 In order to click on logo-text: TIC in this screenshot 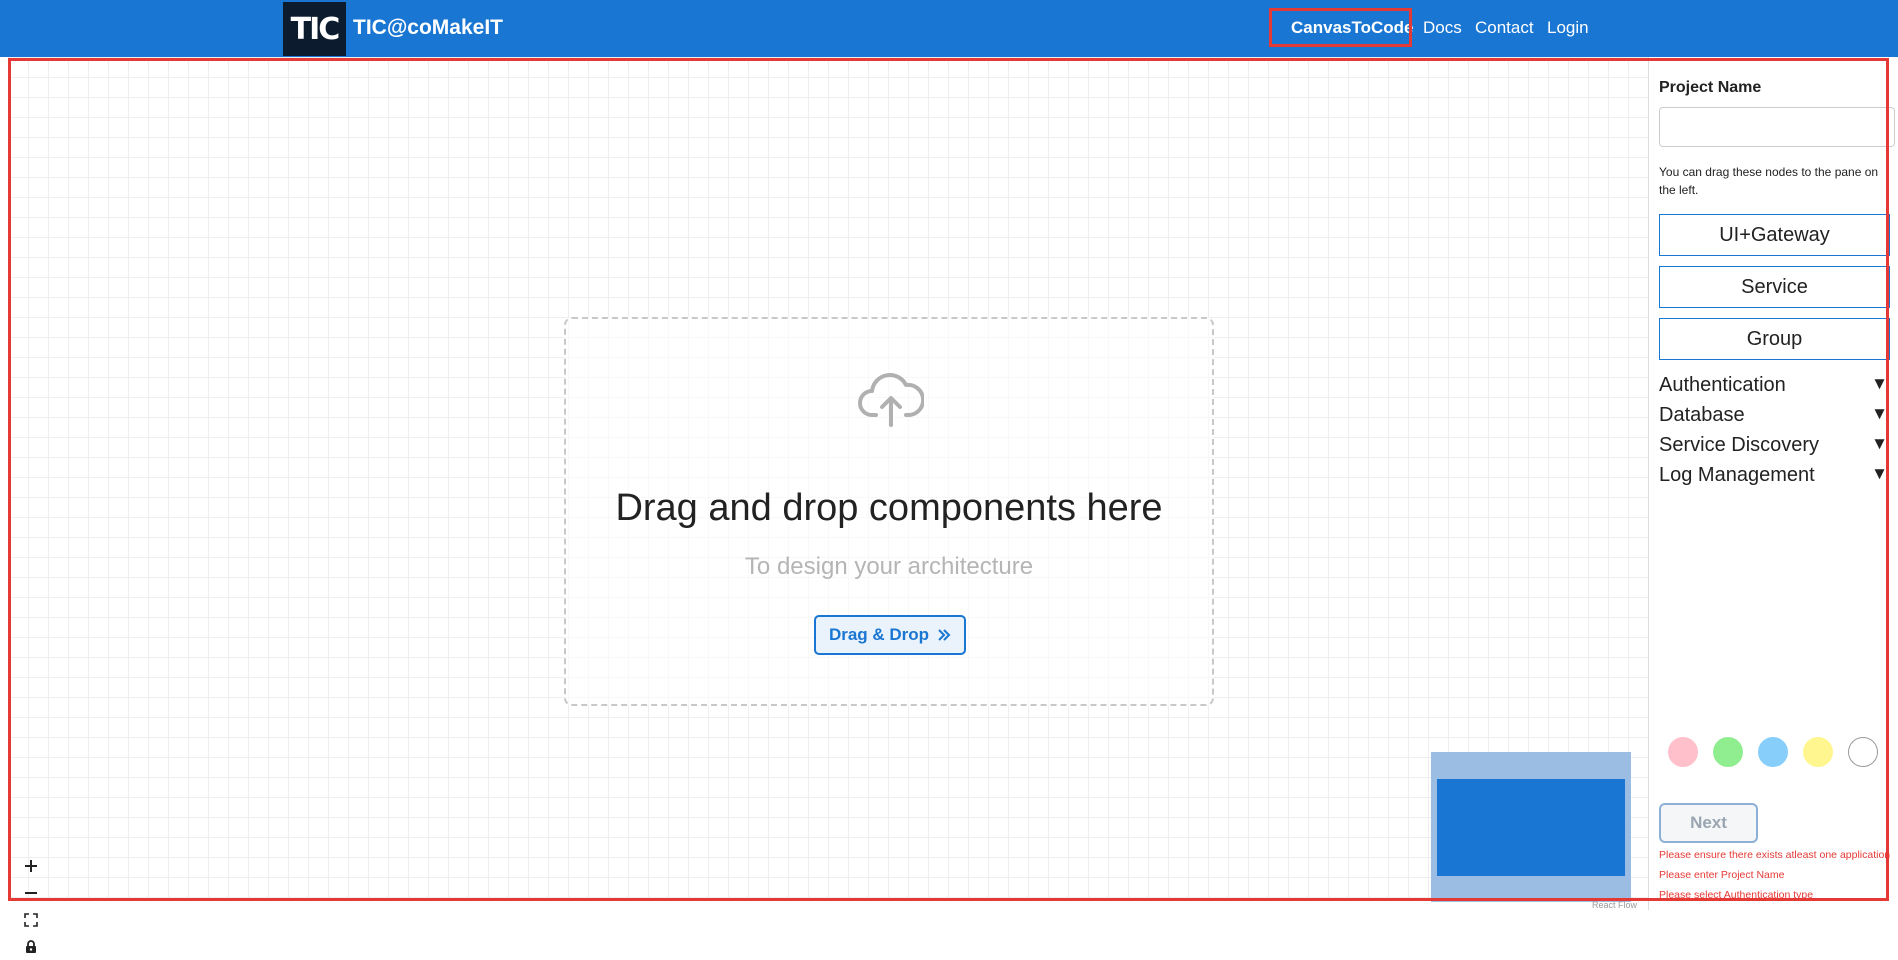, I will do `click(315, 29)`.